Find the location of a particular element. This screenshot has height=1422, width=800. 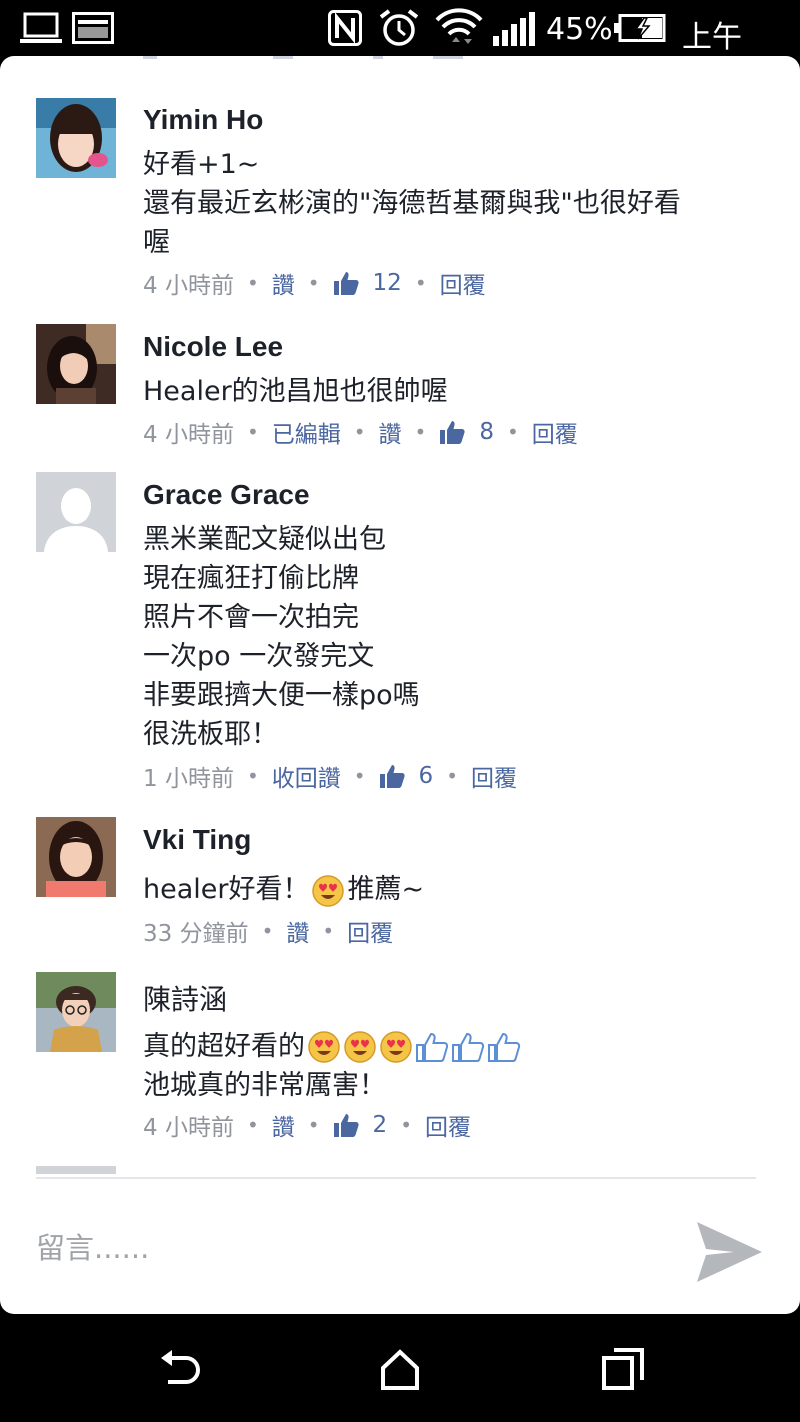

comment-meta: 4 小時前 • 已編輯 • 讚 • 8 • 回覆 is located at coordinates (360, 432).